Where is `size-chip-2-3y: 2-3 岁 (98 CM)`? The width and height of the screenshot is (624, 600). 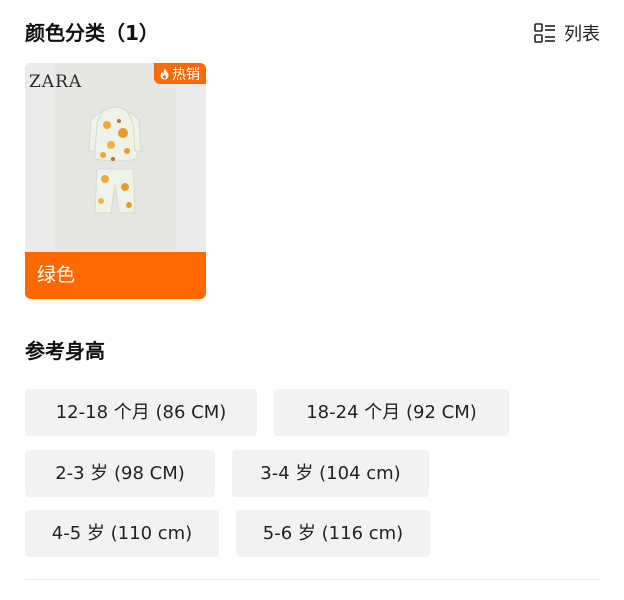 size-chip-2-3y: 2-3 岁 (98 CM) is located at coordinates (120, 473).